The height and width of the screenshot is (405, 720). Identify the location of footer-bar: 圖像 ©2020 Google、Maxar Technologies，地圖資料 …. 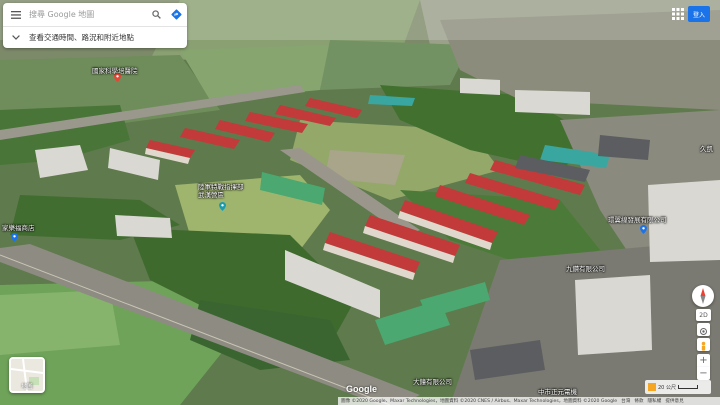
(529, 401).